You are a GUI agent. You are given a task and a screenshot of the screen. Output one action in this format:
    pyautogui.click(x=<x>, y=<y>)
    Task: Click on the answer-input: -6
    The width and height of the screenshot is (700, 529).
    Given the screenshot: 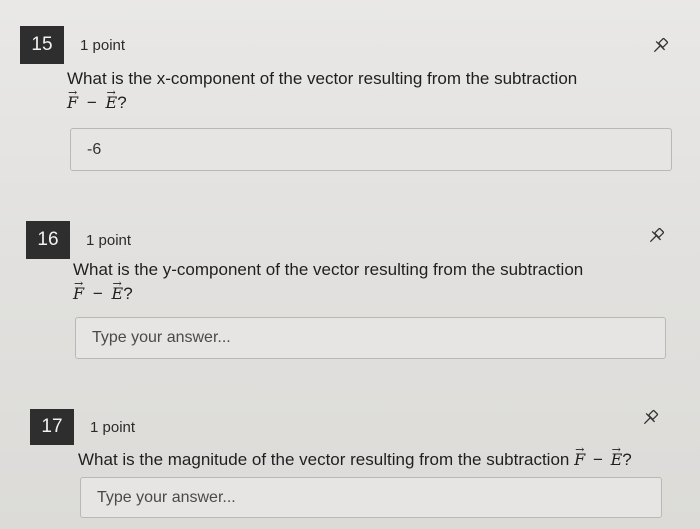 What is the action you would take?
    pyautogui.click(x=371, y=149)
    